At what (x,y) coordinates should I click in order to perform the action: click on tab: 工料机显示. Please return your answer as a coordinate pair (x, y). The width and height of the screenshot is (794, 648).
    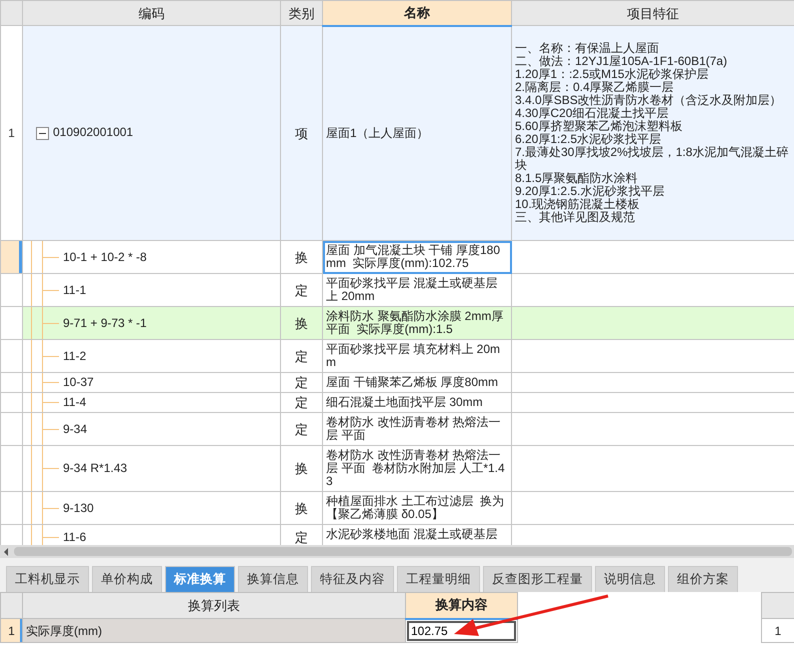
    Looking at the image, I should click on (47, 579).